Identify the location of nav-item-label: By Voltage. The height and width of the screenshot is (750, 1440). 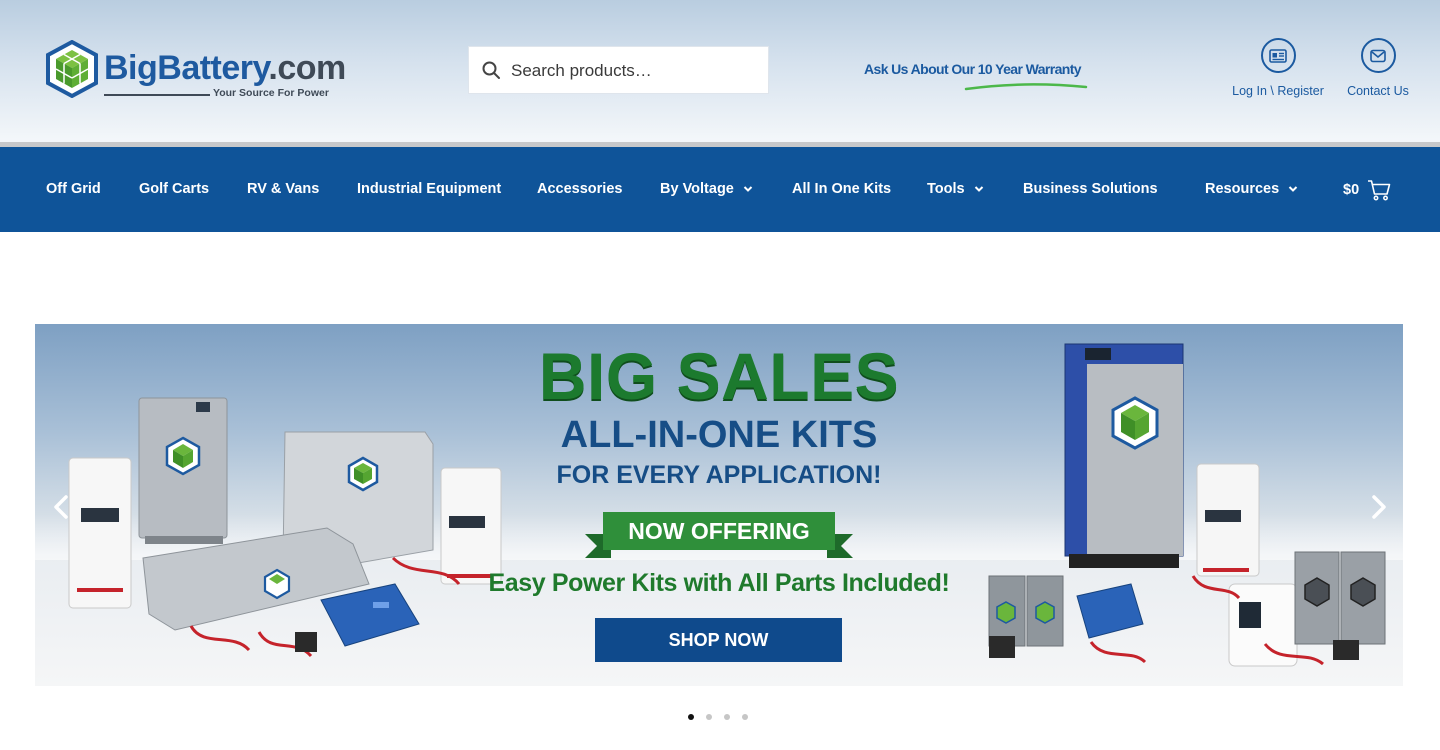
(697, 189).